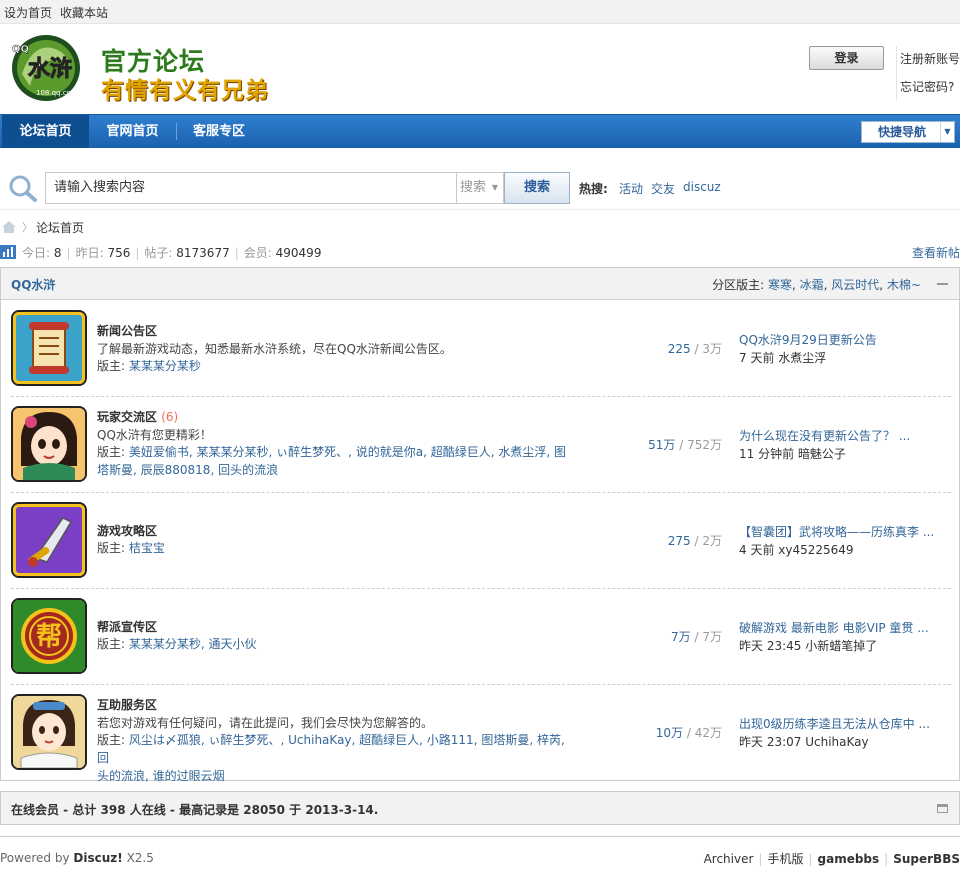 The width and height of the screenshot is (960, 873). What do you see at coordinates (904, 285) in the screenshot?
I see `moderator-link: 木棉~` at bounding box center [904, 285].